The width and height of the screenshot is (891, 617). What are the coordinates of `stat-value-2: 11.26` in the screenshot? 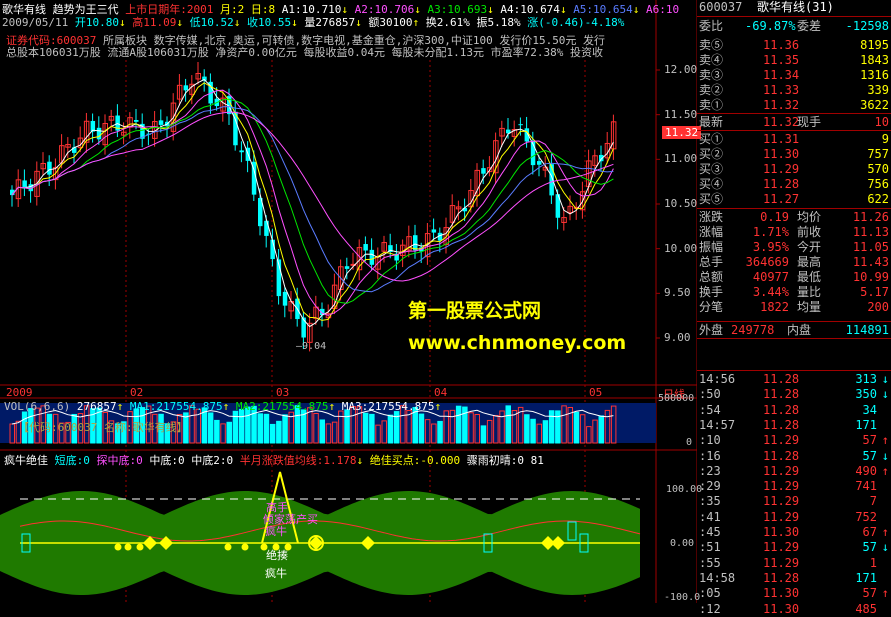 It's located at (870, 217).